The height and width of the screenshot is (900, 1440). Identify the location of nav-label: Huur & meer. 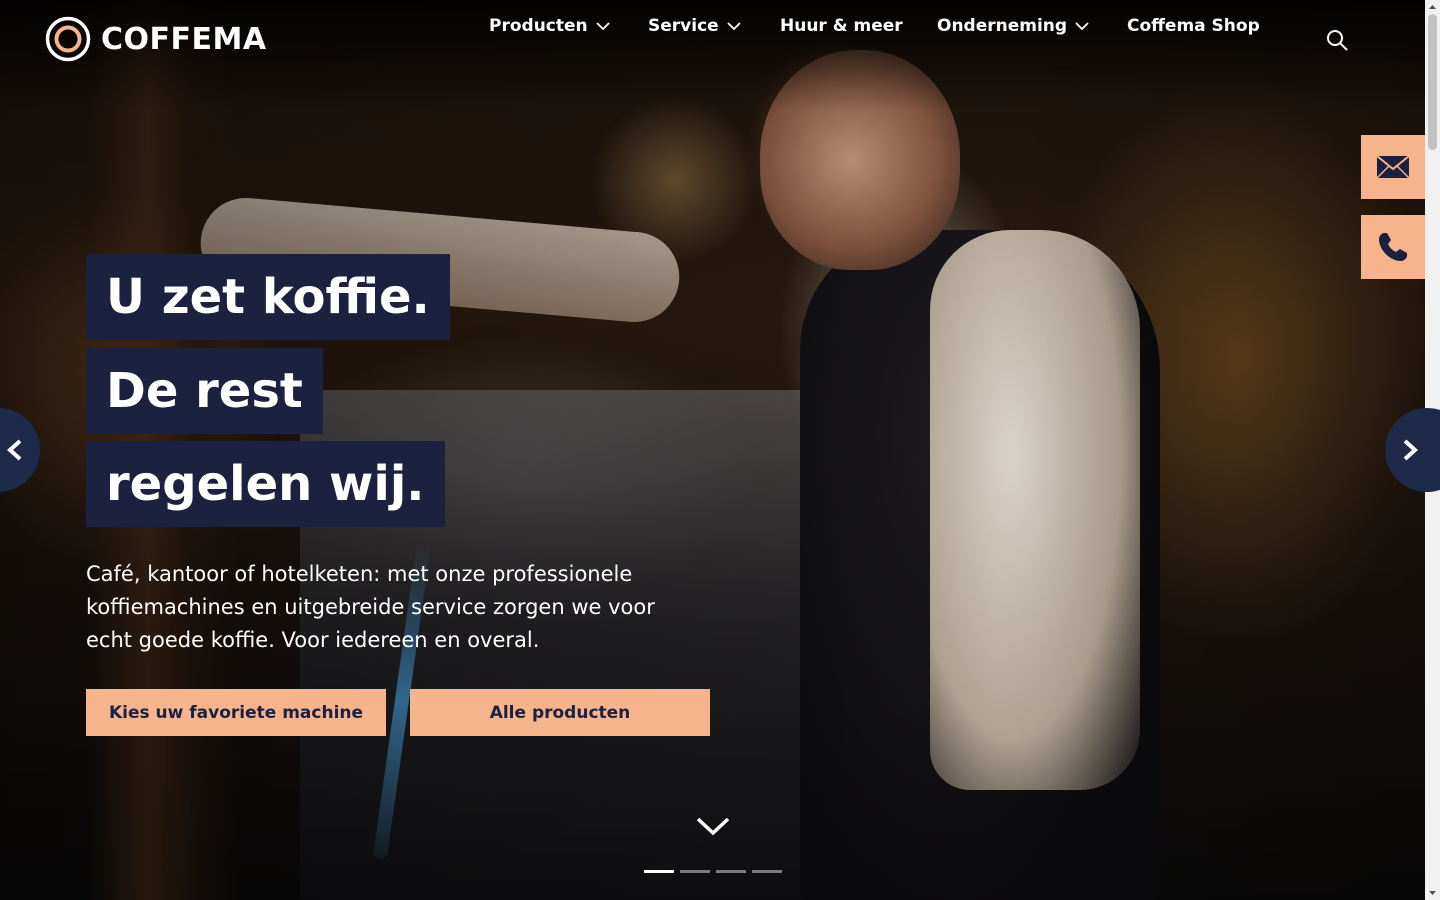
(841, 26).